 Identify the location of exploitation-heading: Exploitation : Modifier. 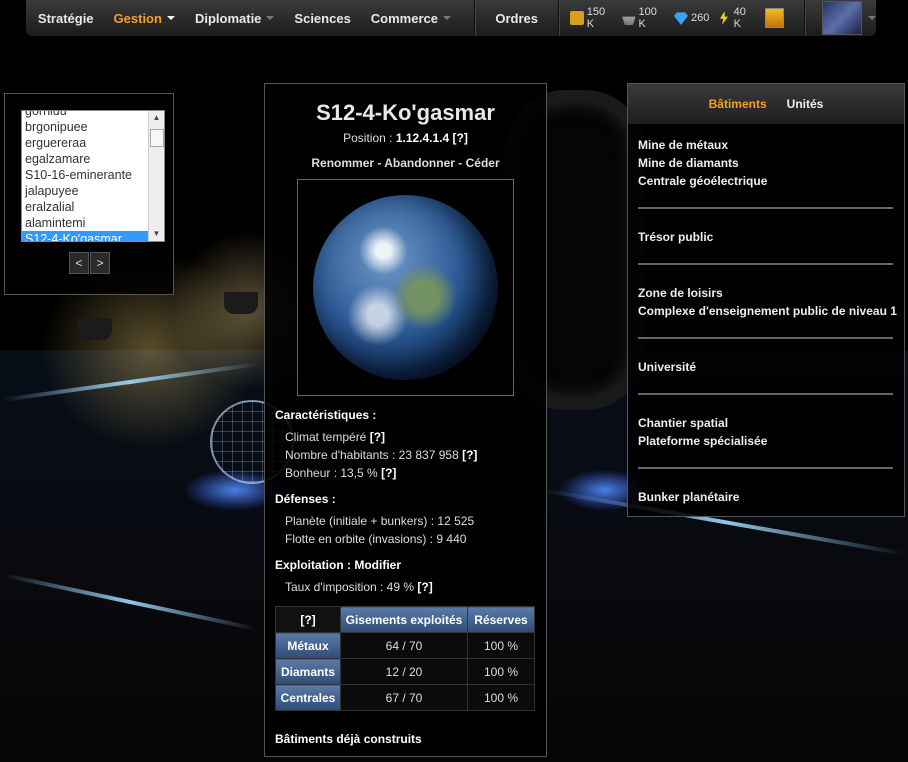
(338, 565).